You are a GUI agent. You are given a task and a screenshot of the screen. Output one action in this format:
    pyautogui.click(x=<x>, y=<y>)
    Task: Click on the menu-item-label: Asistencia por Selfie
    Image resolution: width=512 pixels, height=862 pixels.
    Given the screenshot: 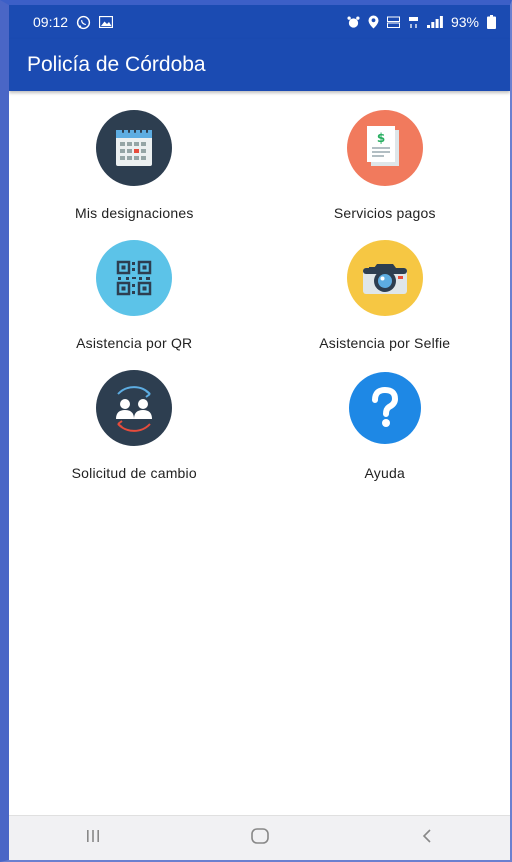 What is the action you would take?
    pyautogui.click(x=385, y=343)
    